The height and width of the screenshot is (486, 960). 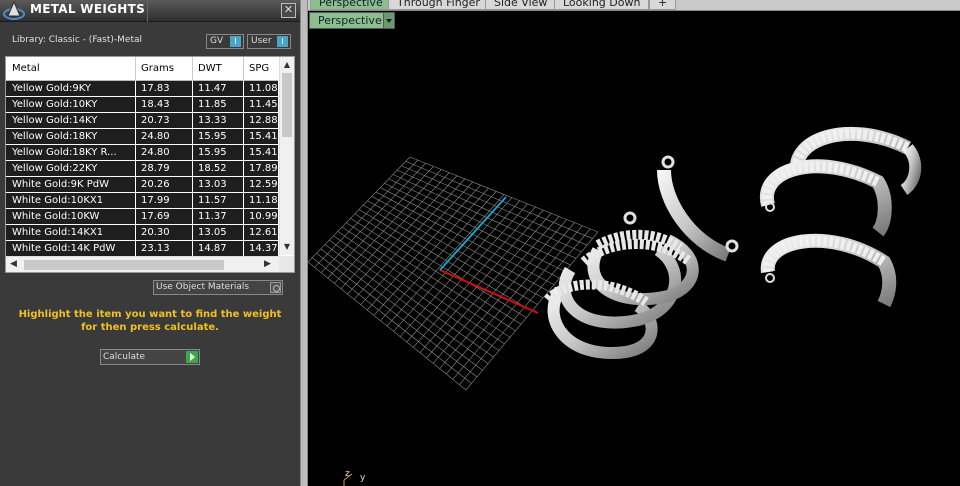 What do you see at coordinates (155, 168) in the screenshot?
I see `cell-grams: 28.79` at bounding box center [155, 168].